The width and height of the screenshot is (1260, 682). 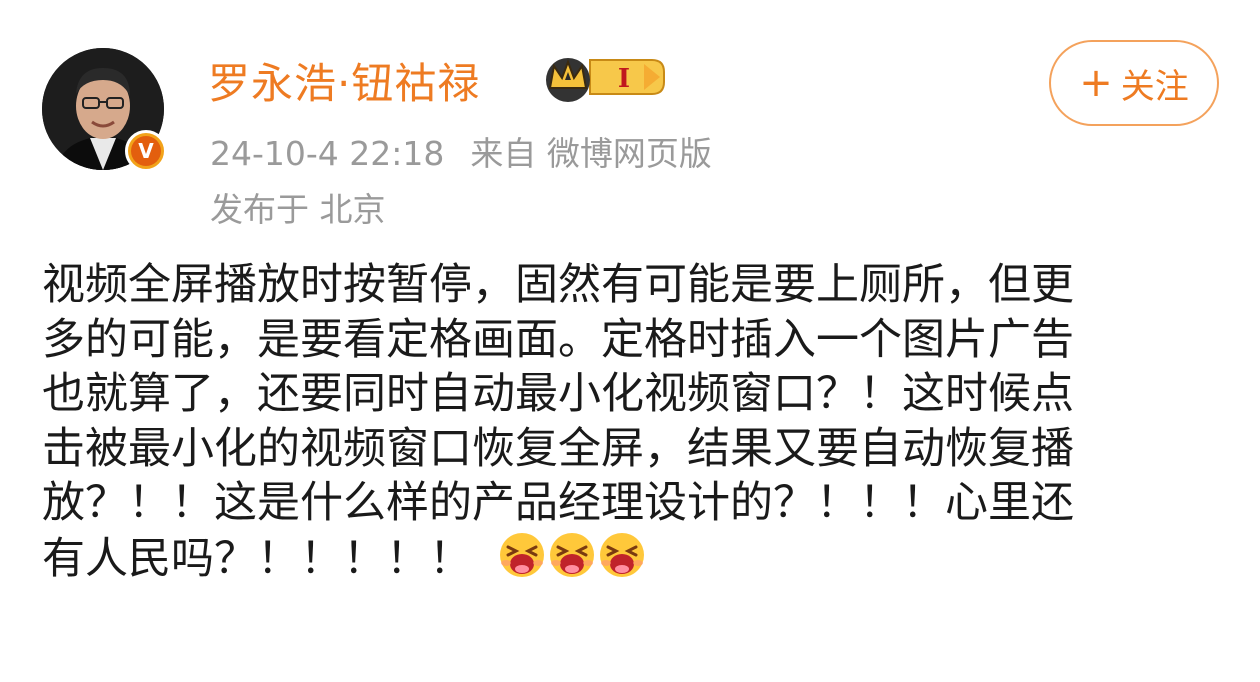 What do you see at coordinates (558, 503) in the screenshot?
I see `post-text-line: 放？！！这是什么样的产品经理设计的？！！！心里还` at bounding box center [558, 503].